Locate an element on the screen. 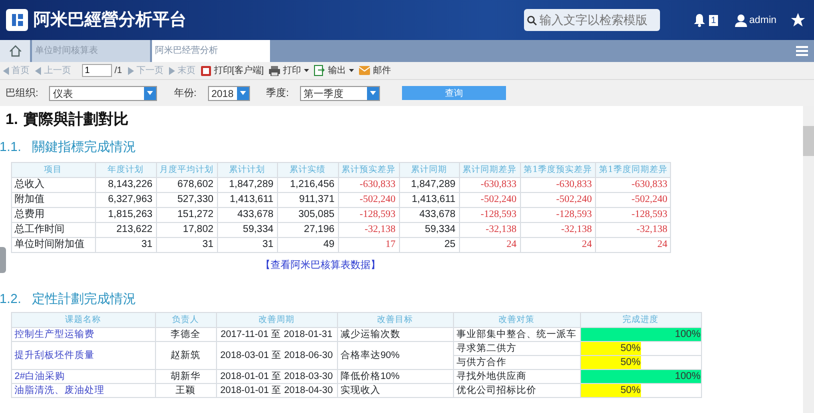 This screenshot has width=814, height=413. table-cell: 24 is located at coordinates (558, 244).